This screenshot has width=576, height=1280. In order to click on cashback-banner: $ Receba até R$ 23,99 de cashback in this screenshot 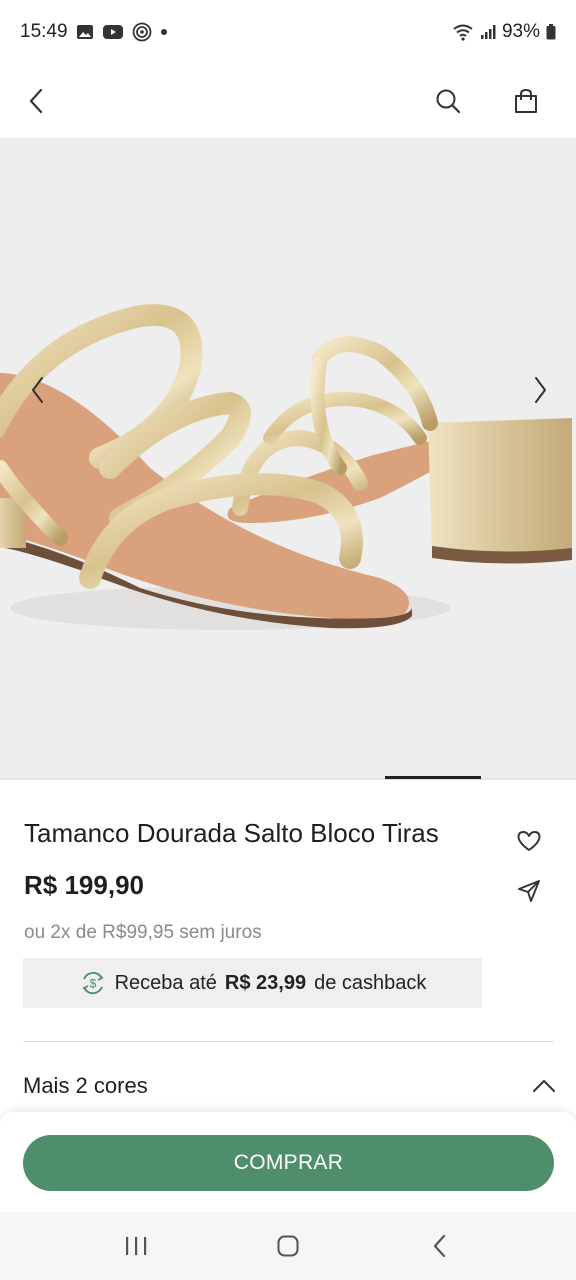, I will do `click(252, 983)`.